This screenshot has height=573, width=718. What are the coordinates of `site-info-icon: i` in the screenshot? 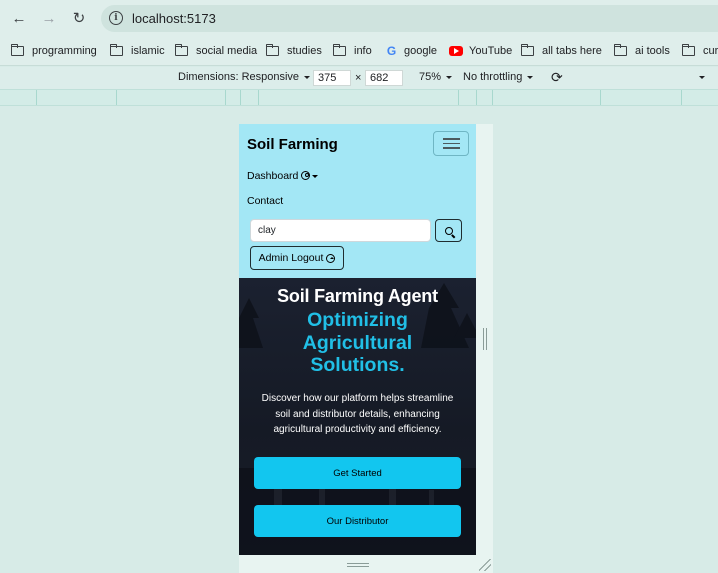 It's located at (116, 18).